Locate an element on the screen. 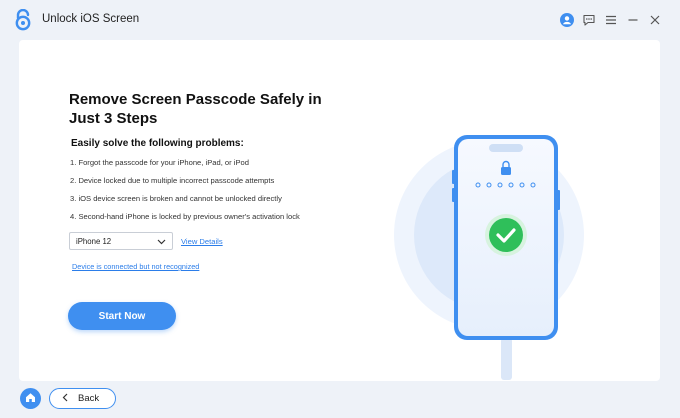 The height and width of the screenshot is (418, 680). window-controls is located at coordinates (611, 20).